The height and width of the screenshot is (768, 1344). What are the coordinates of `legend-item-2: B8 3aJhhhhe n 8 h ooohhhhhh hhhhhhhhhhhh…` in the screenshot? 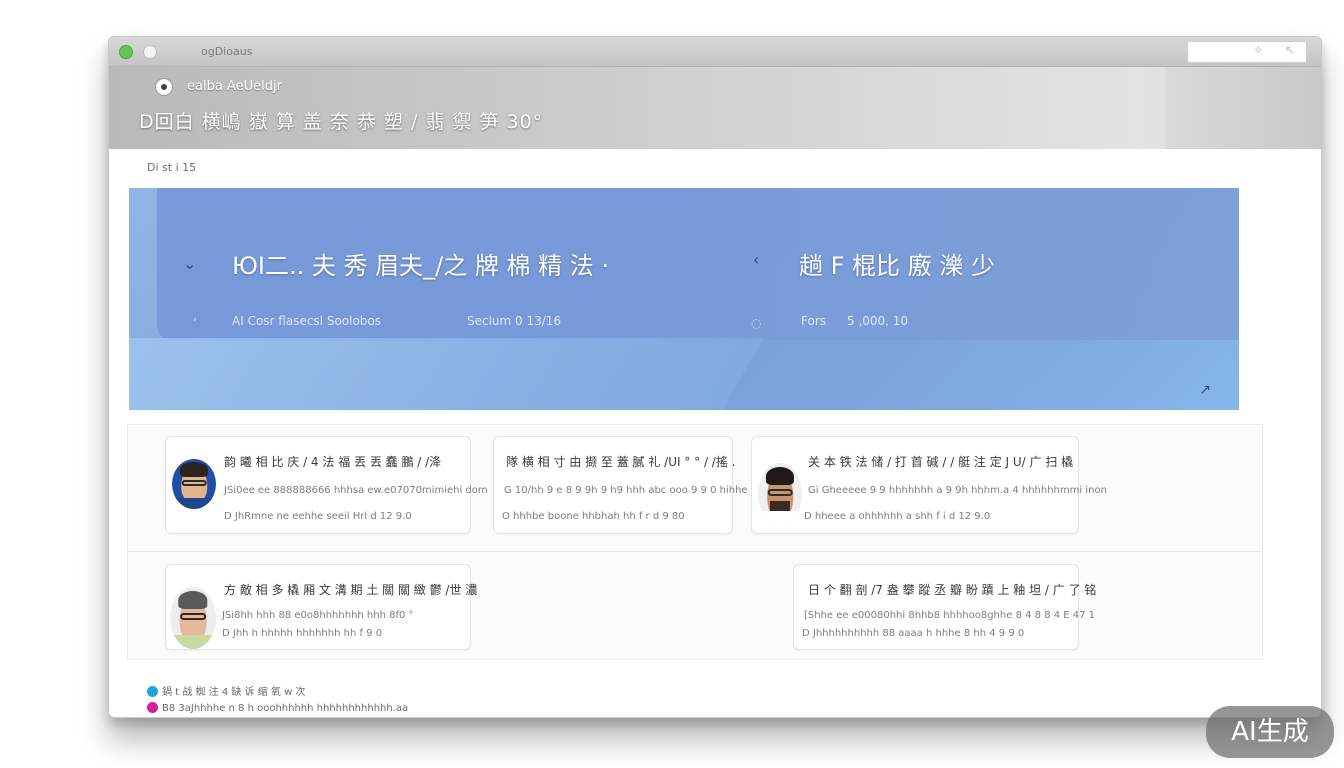 It's located at (277, 708).